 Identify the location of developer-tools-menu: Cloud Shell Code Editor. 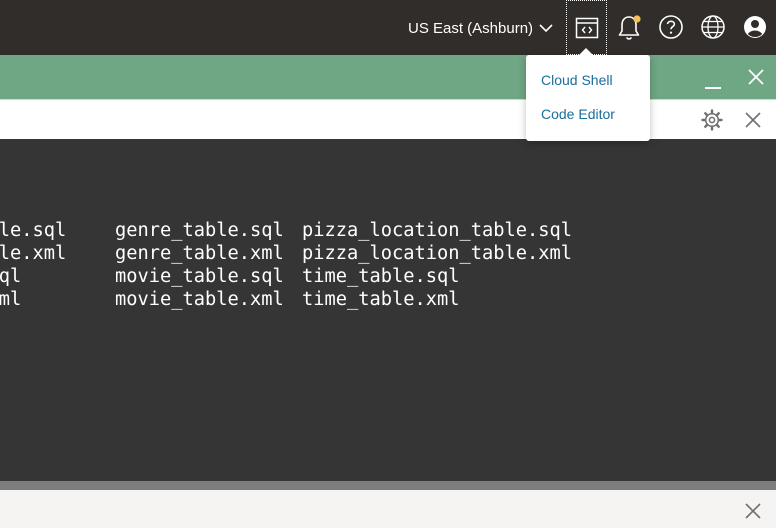
(588, 94).